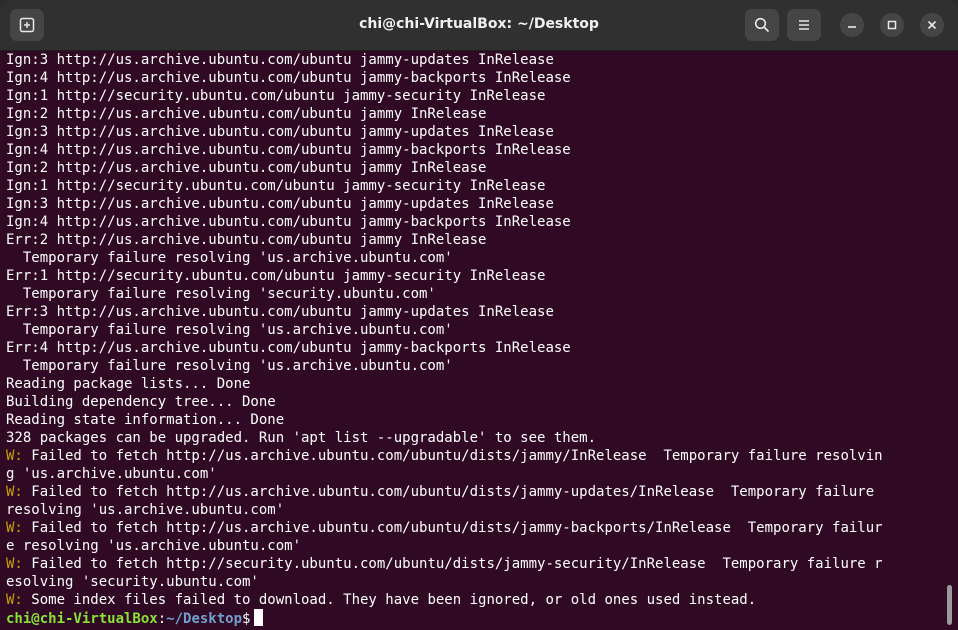  I want to click on scrollbar-thumb, so click(949, 605).